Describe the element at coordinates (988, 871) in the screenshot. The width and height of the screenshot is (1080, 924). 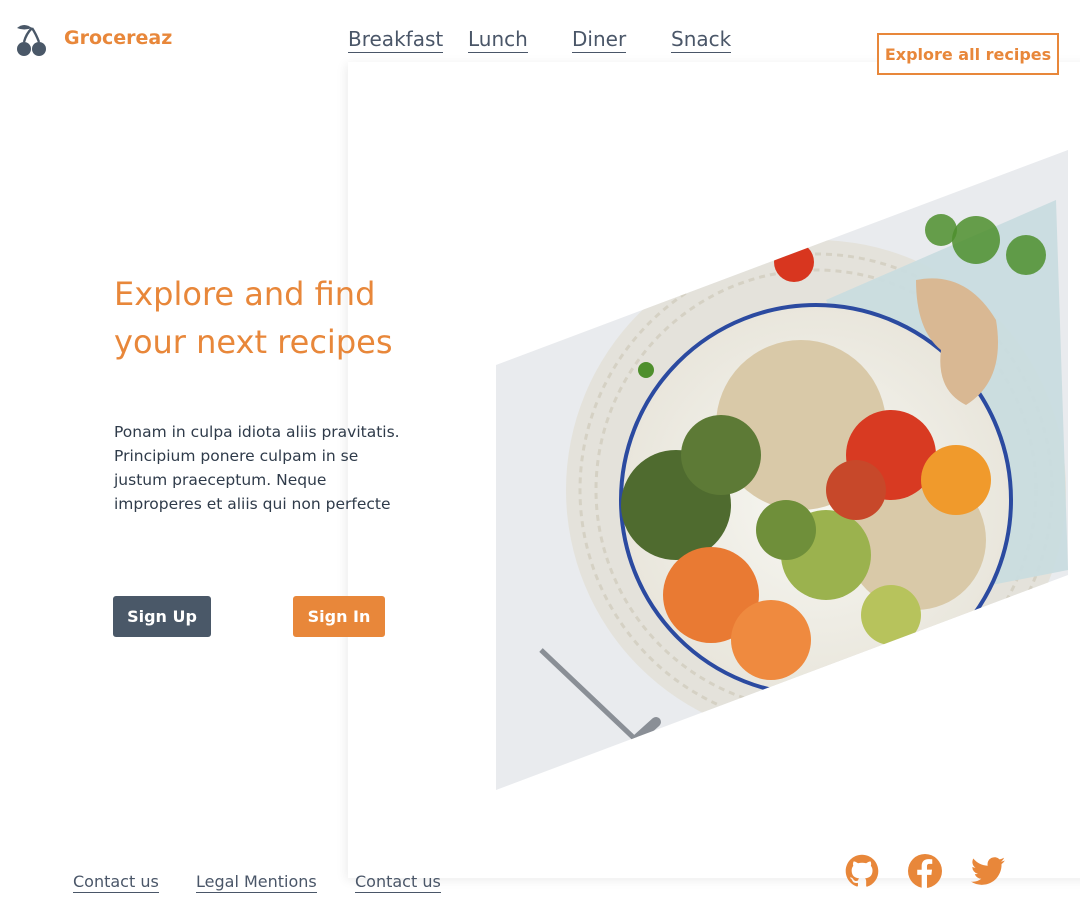
I see `twitter-icon` at that location.